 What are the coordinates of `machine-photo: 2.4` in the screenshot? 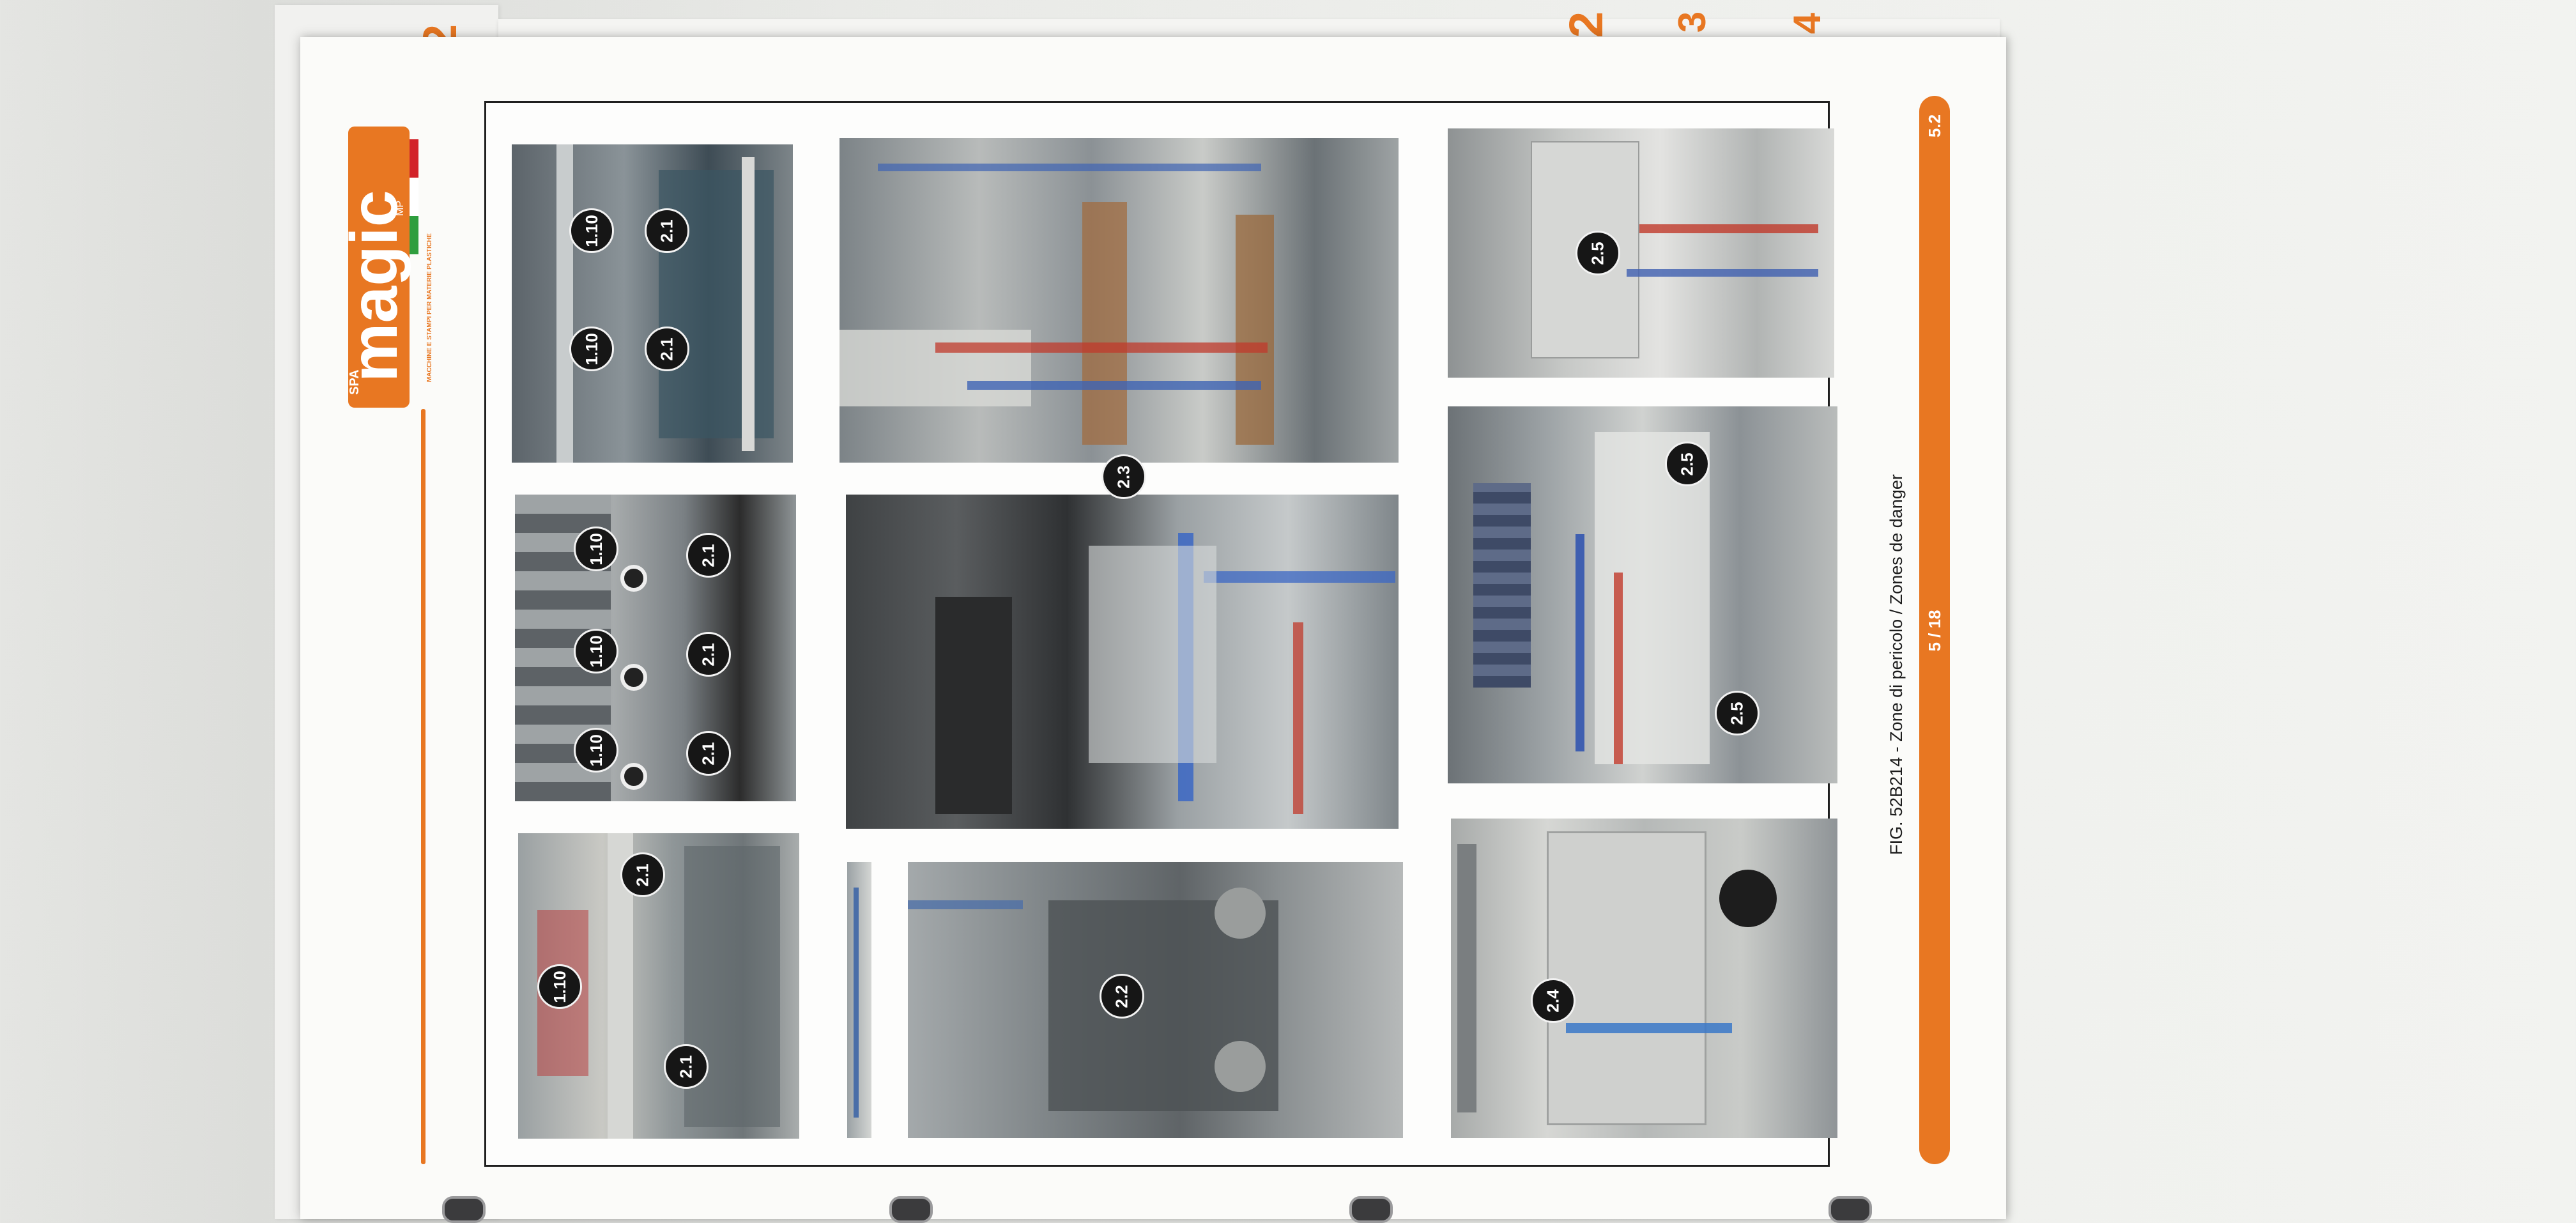 It's located at (1644, 978).